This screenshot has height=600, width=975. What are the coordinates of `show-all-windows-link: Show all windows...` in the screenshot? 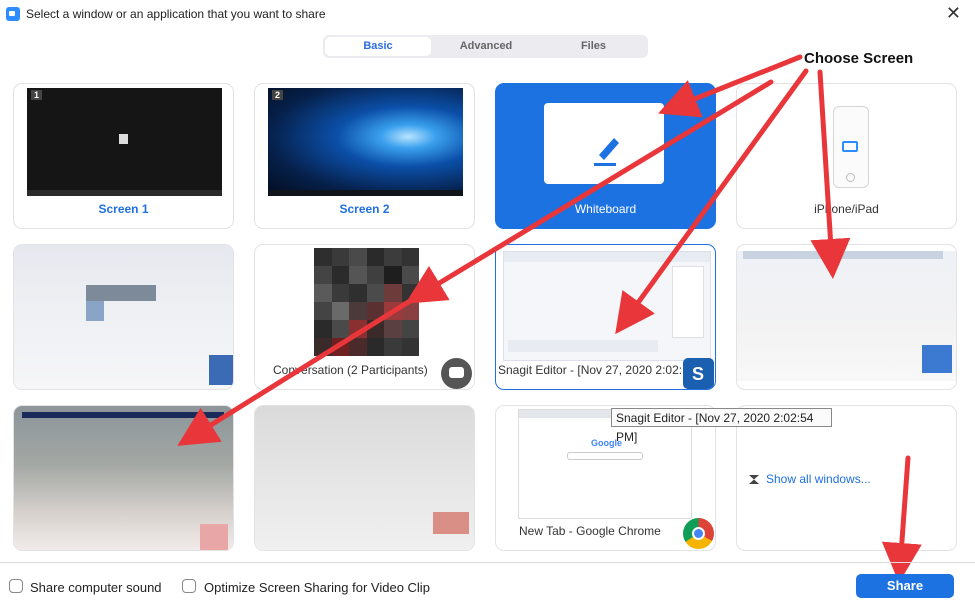 It's located at (818, 479).